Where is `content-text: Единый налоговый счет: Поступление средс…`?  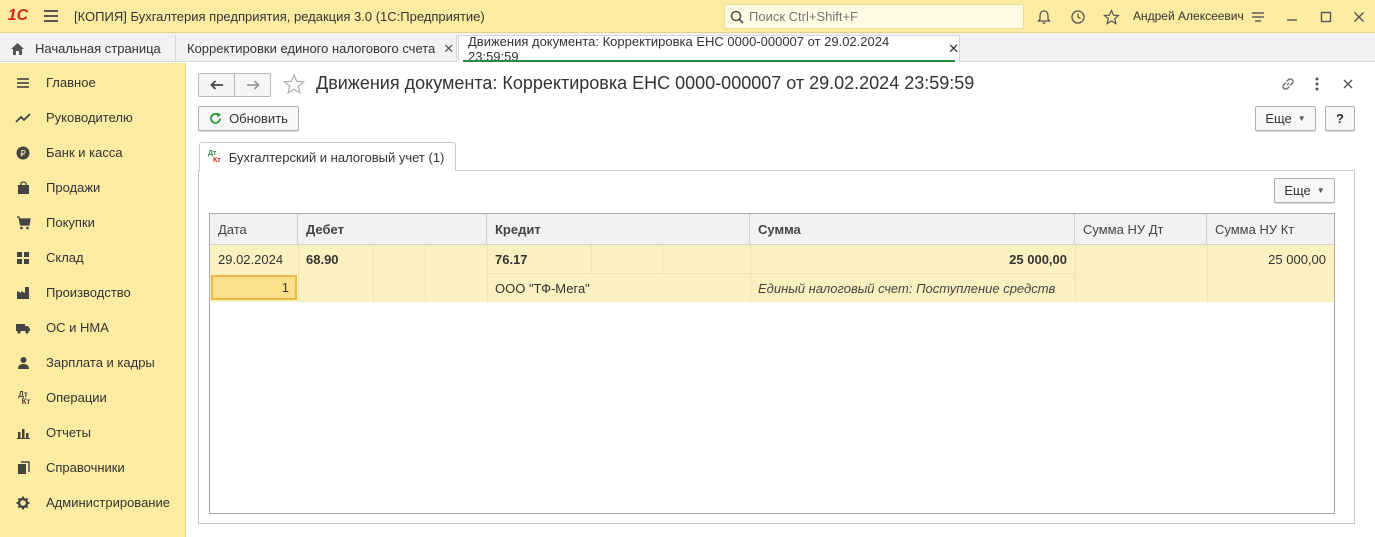 content-text: Единый налоговый счет: Поступление средс… is located at coordinates (907, 288).